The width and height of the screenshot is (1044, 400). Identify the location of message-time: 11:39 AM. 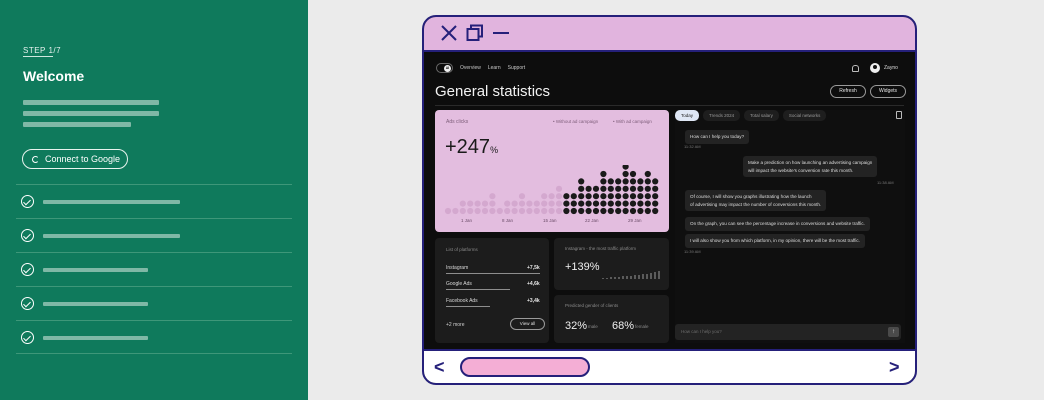
(692, 251).